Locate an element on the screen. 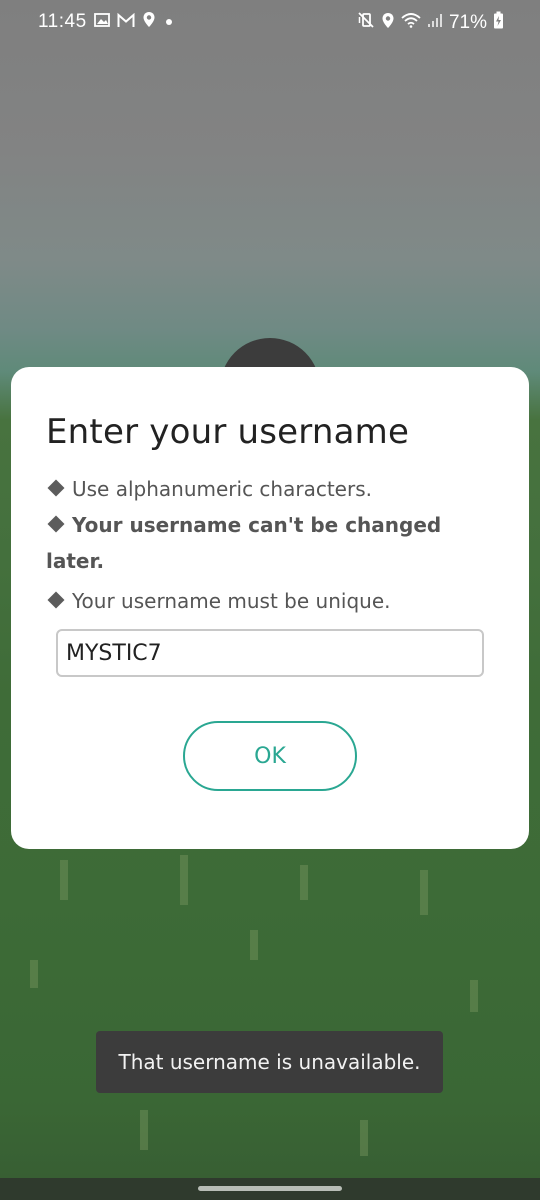  rule-cannot-change: Your username can't be changed later. is located at coordinates (246, 543).